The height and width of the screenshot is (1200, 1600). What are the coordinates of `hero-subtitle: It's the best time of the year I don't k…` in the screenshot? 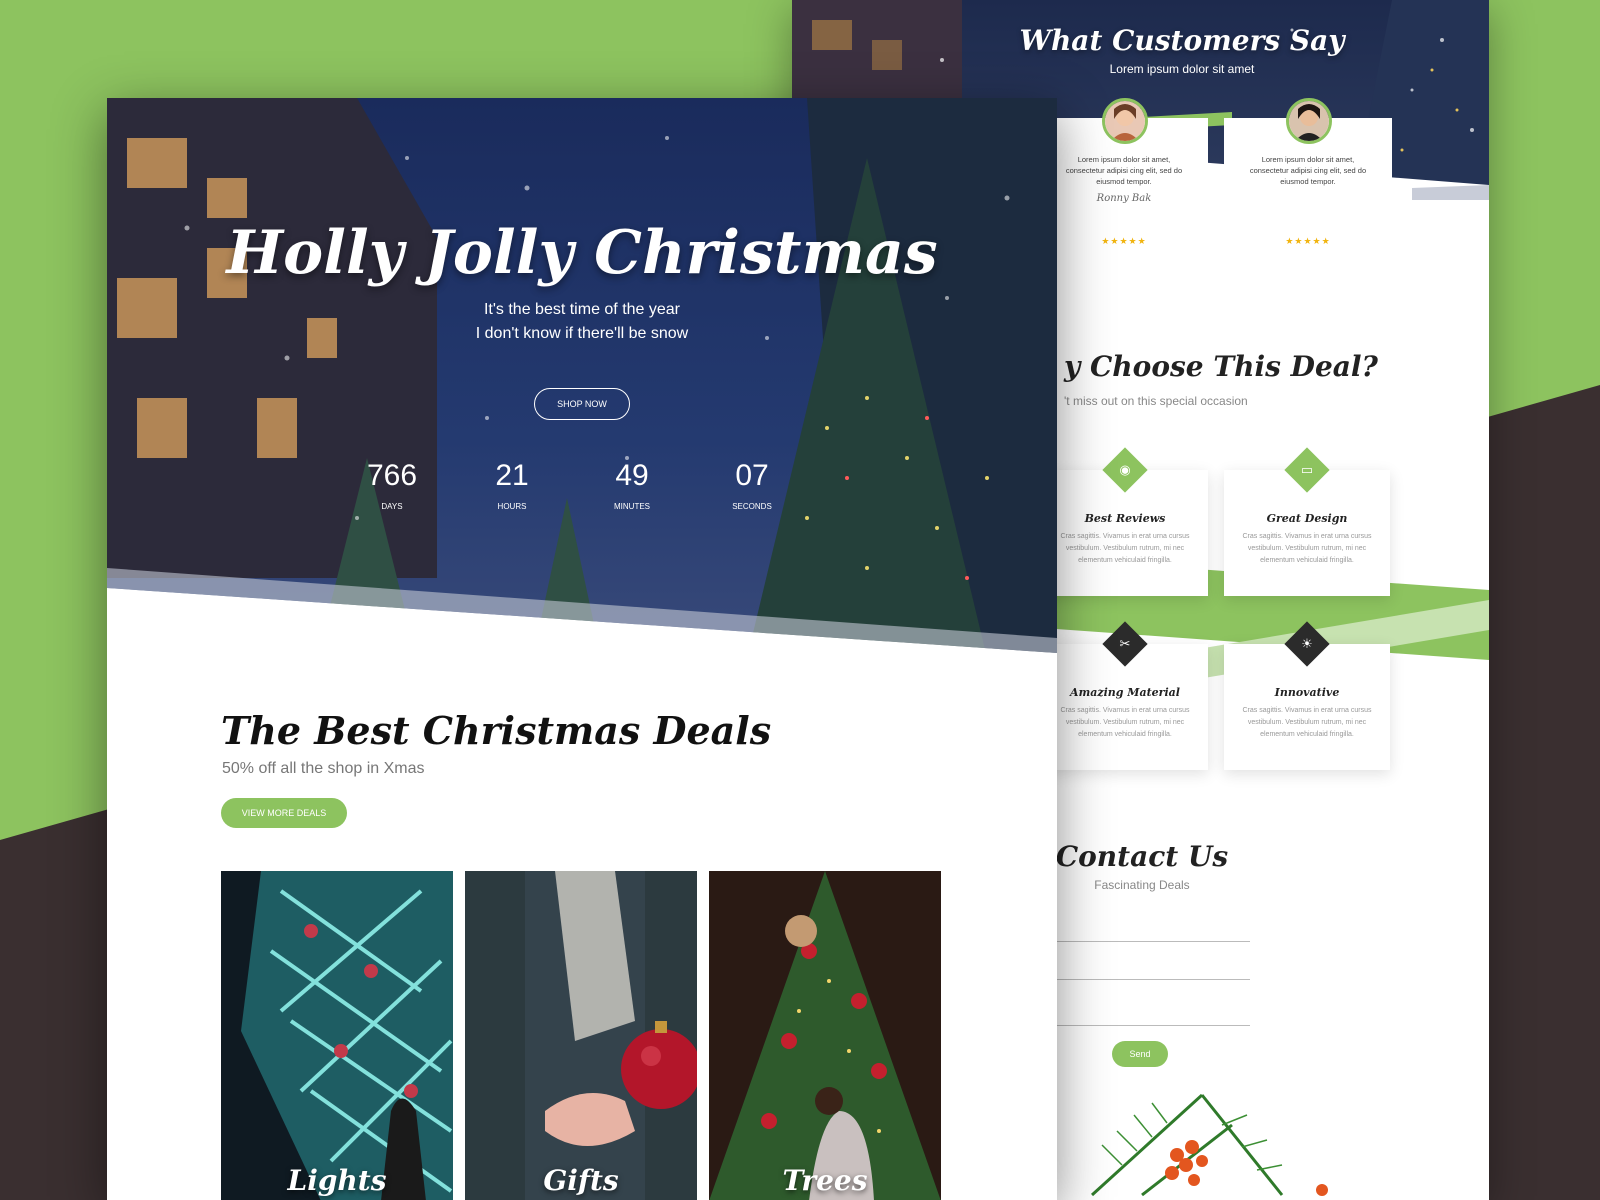 It's located at (582, 322).